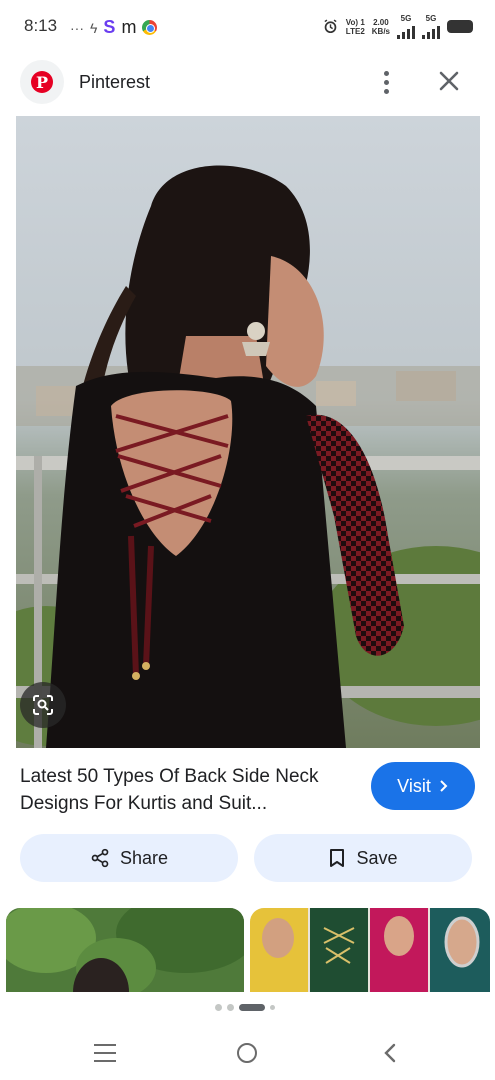 This screenshot has width=495, height=1080. I want to click on visit-label: Visit, so click(414, 785).